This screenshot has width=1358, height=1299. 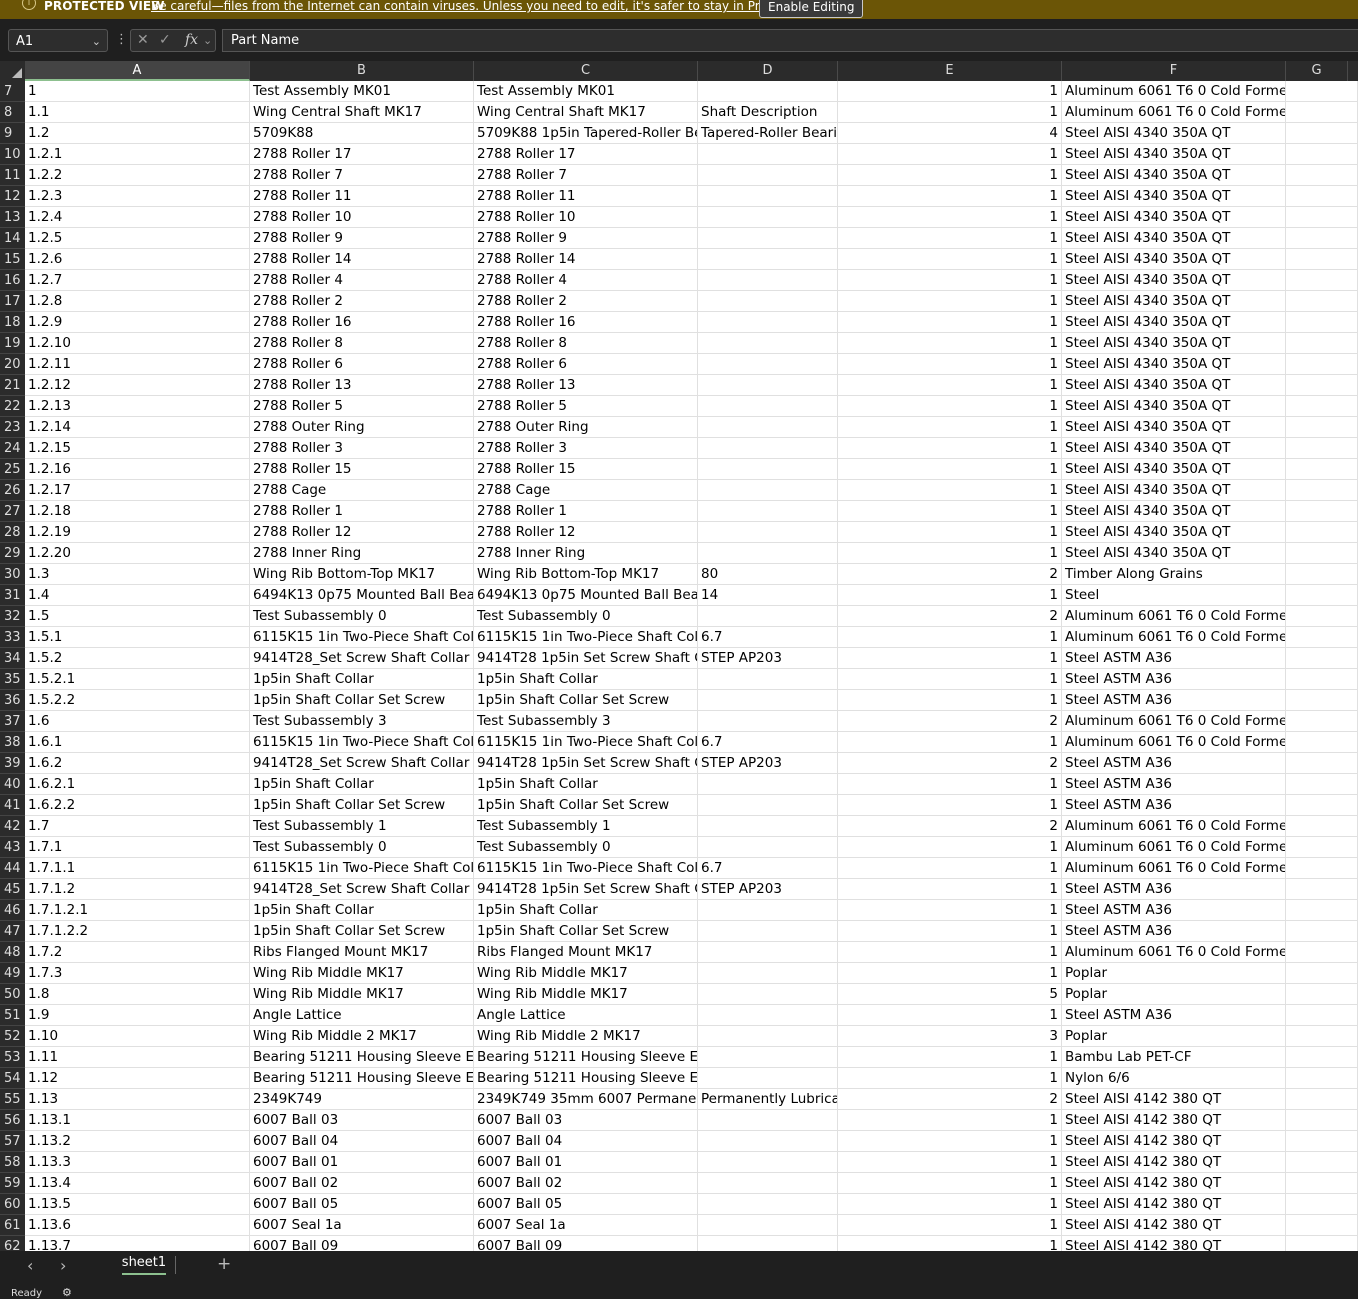 What do you see at coordinates (790, 40) in the screenshot?
I see `formula-input: Part Name` at bounding box center [790, 40].